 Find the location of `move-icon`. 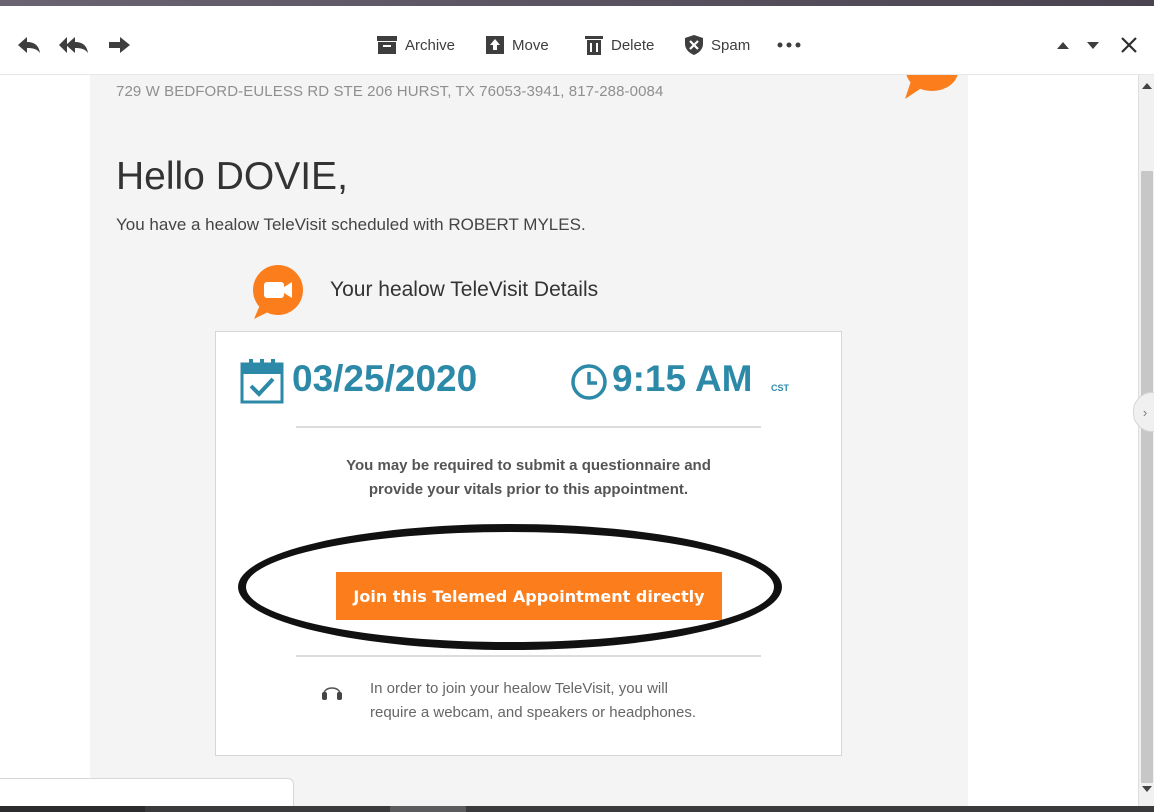

move-icon is located at coordinates (495, 45).